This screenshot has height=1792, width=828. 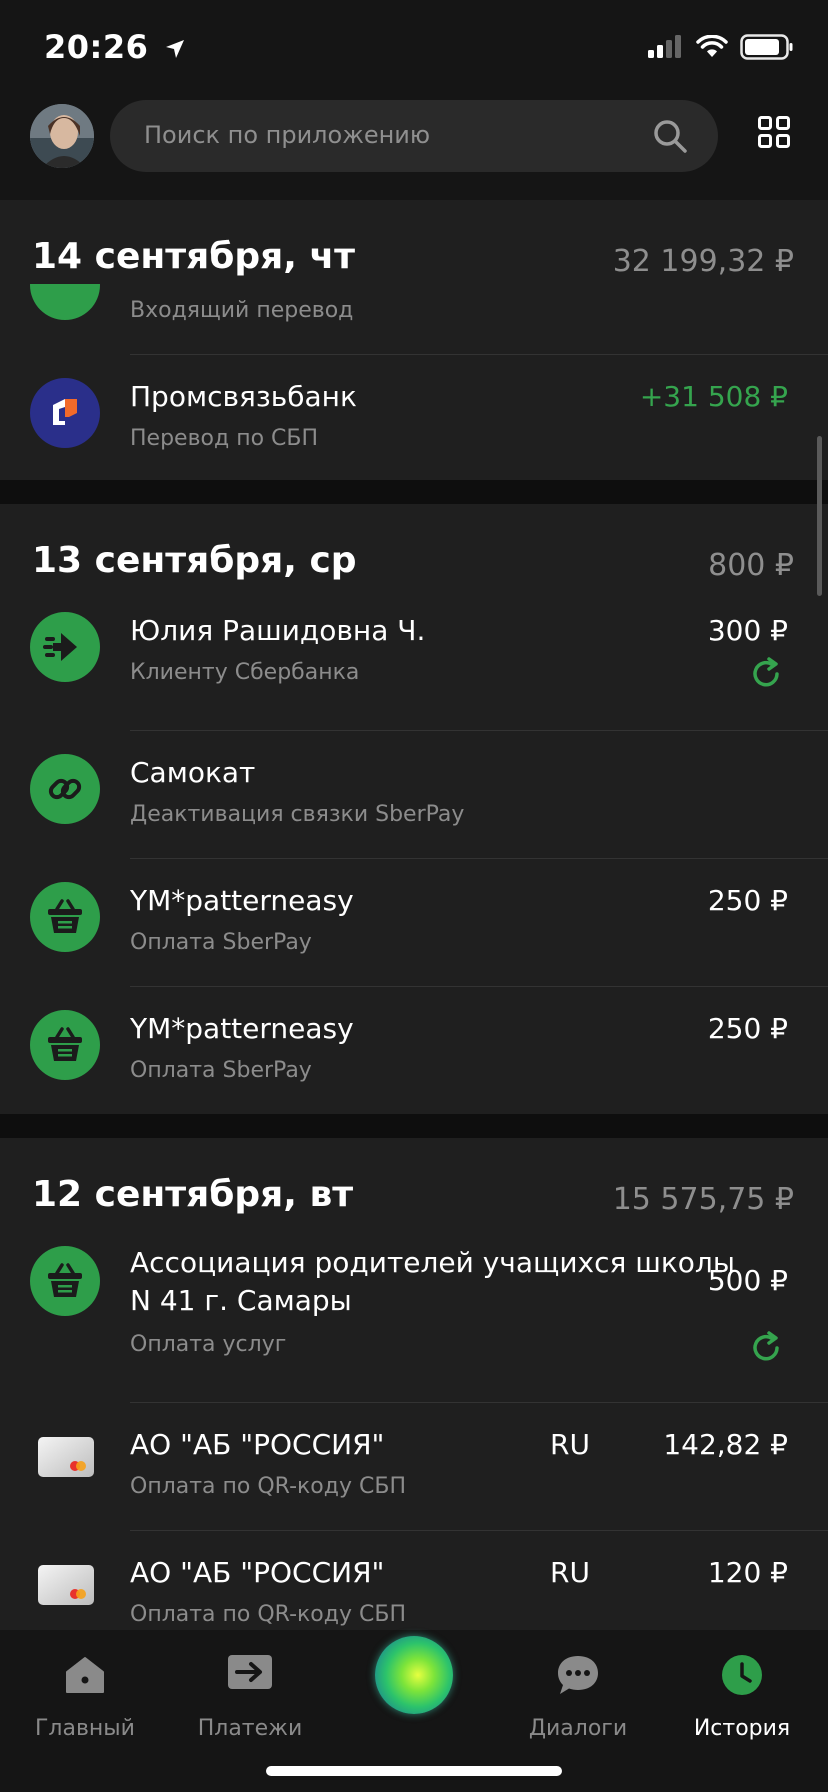 I want to click on transfer-arrow-icon, so click(x=65, y=647).